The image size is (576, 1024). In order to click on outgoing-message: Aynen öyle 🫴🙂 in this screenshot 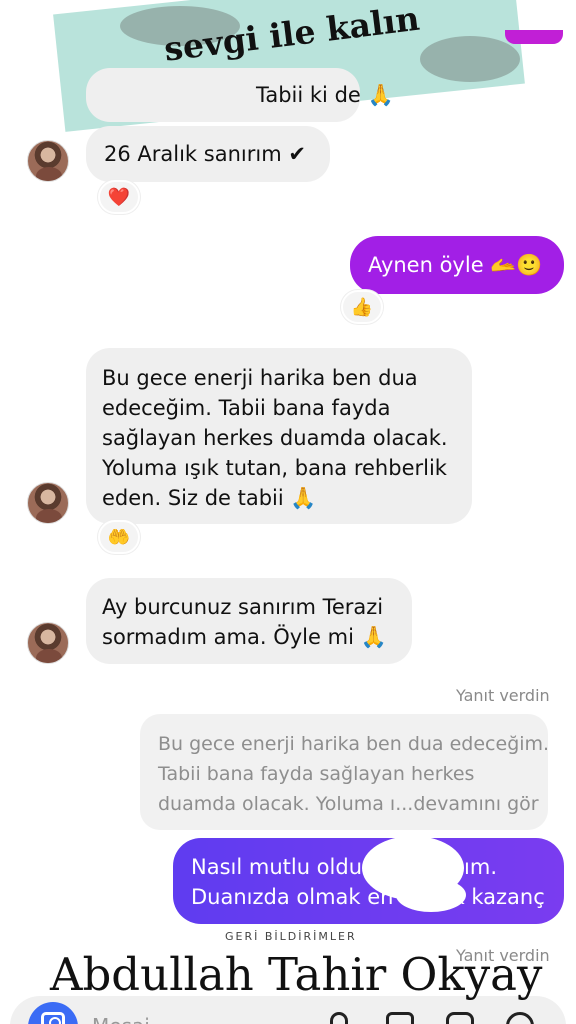, I will do `click(457, 265)`.